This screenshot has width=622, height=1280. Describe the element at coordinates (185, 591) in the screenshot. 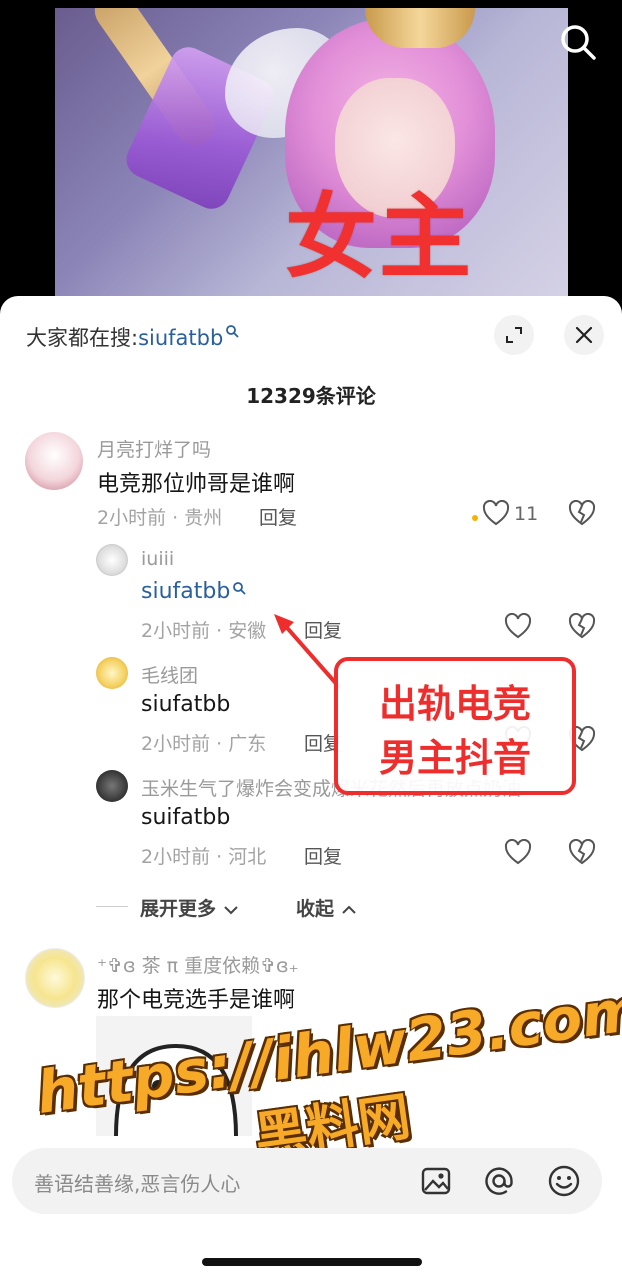

I see `reply-text-link: siufatbb` at that location.